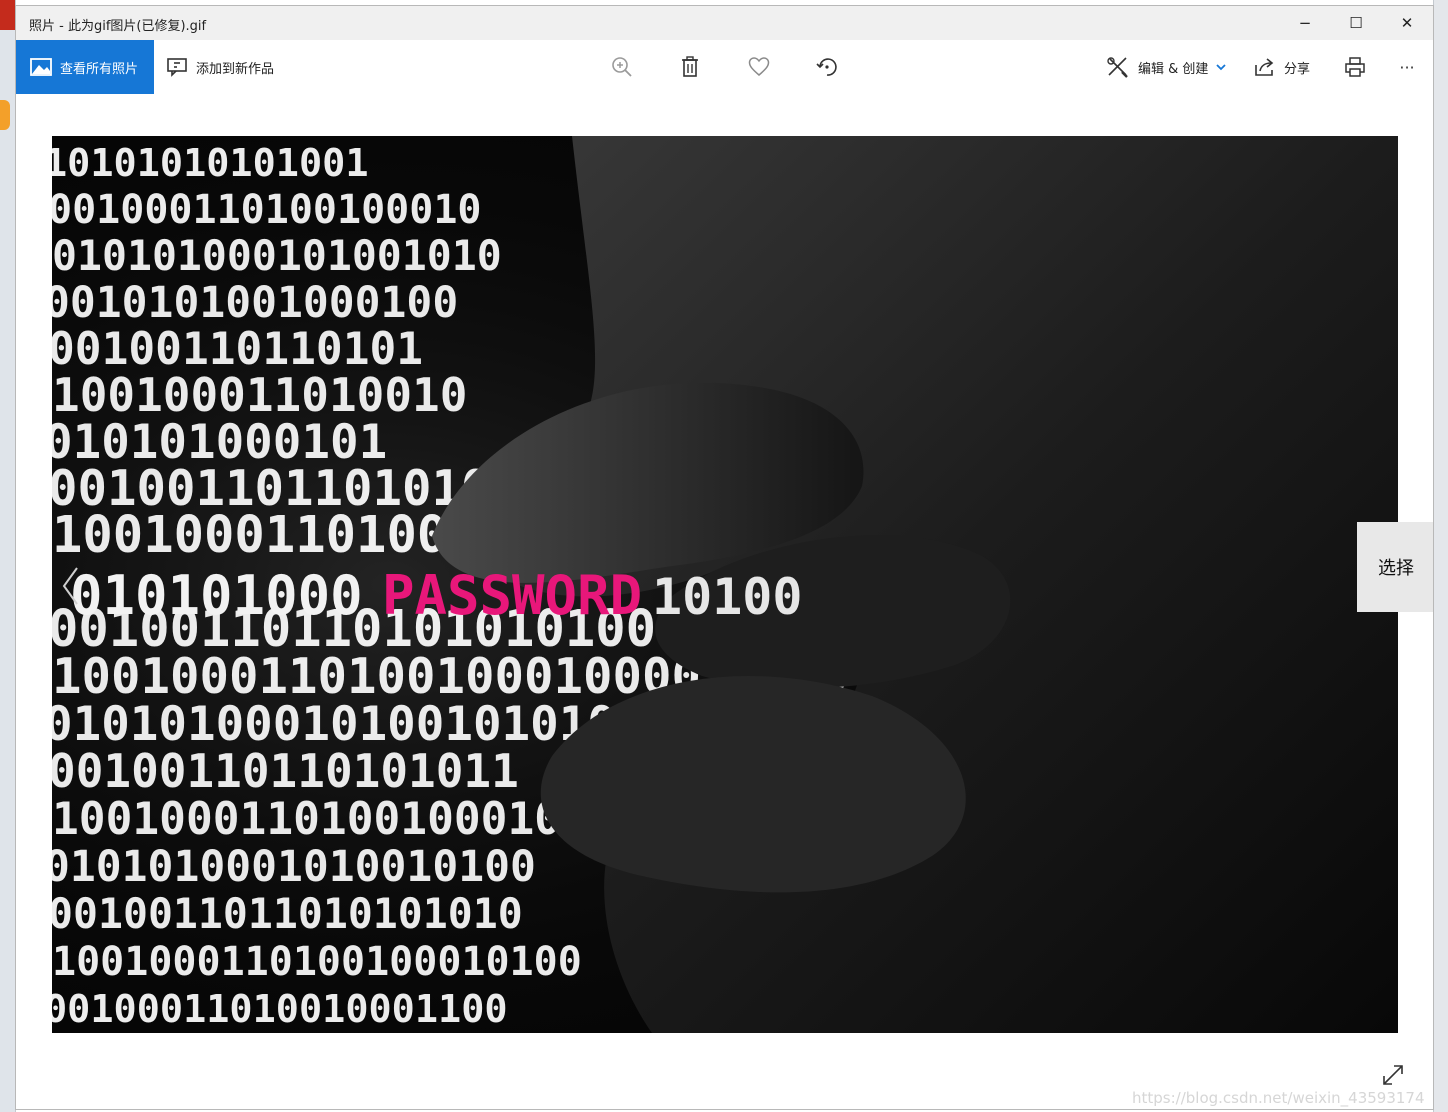 The width and height of the screenshot is (1448, 1112). I want to click on desktop-right-edge, so click(1440, 556).